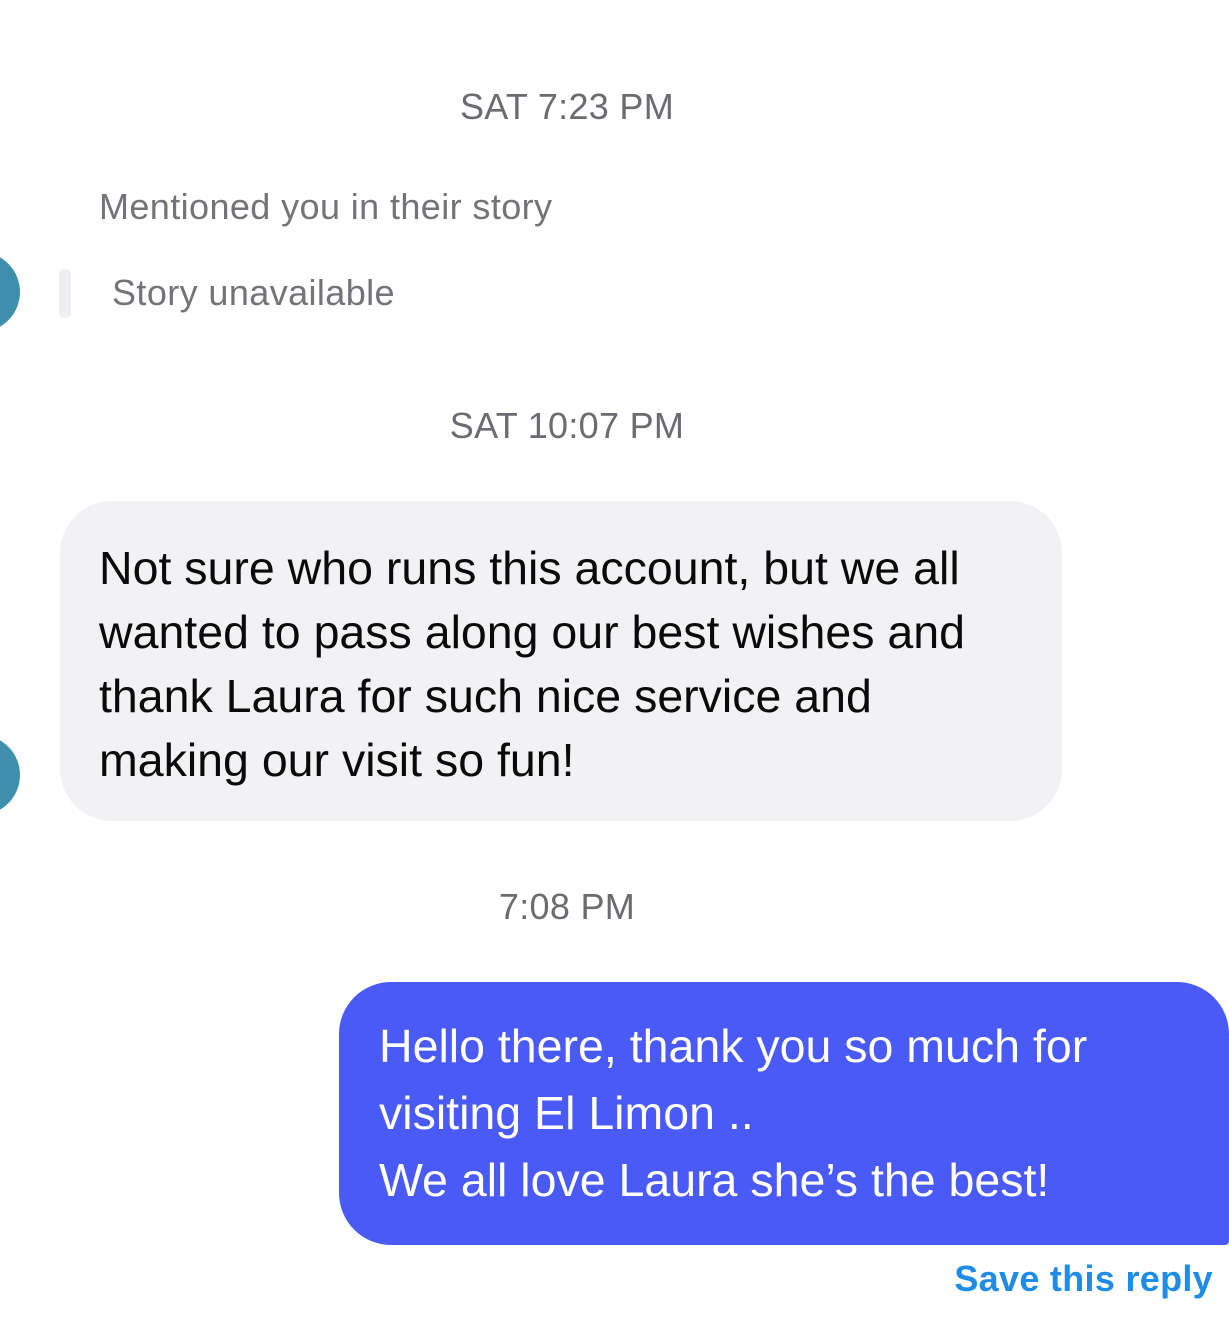 The image size is (1229, 1317). What do you see at coordinates (733, 1046) in the screenshot?
I see `outgoing-message-line: Hello there, thank you so much for` at bounding box center [733, 1046].